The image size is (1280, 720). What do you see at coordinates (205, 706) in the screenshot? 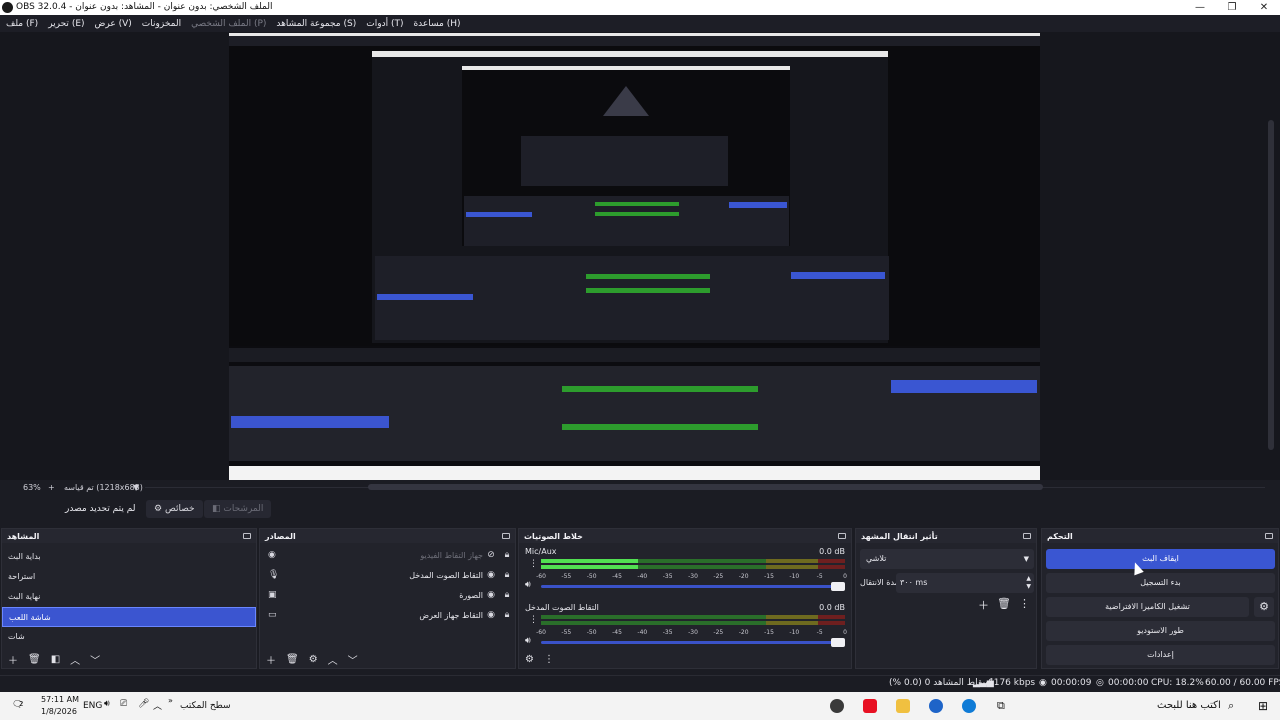
I see `desktop-label: سطح المكتب` at bounding box center [205, 706].